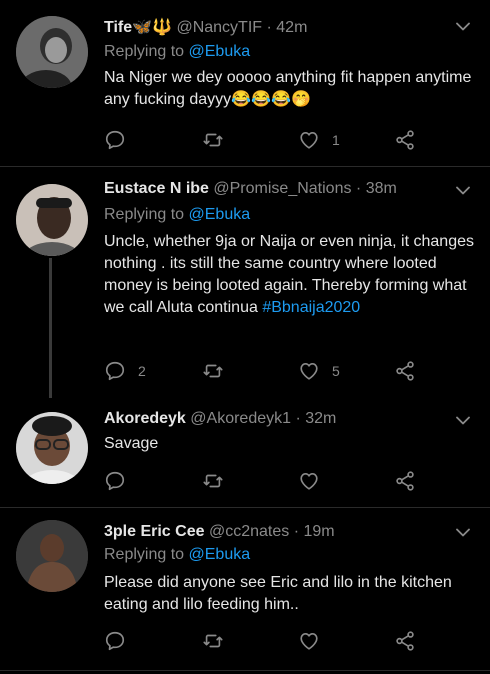 Image resolution: width=490 pixels, height=674 pixels. I want to click on timestamp: · 32m, so click(315, 418).